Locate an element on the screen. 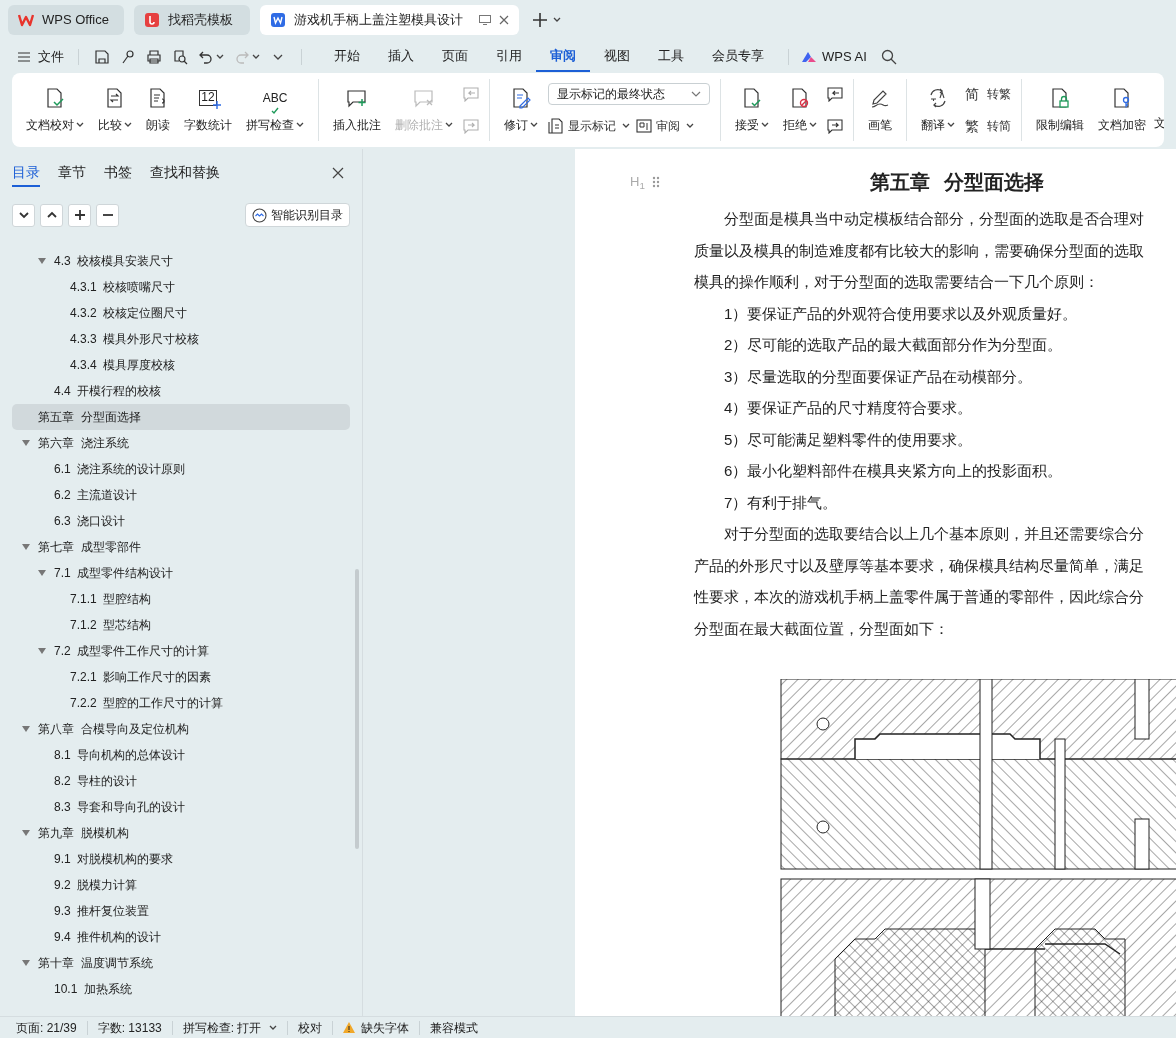 The width and height of the screenshot is (1176, 1038). panel-tab: 章节 is located at coordinates (72, 173).